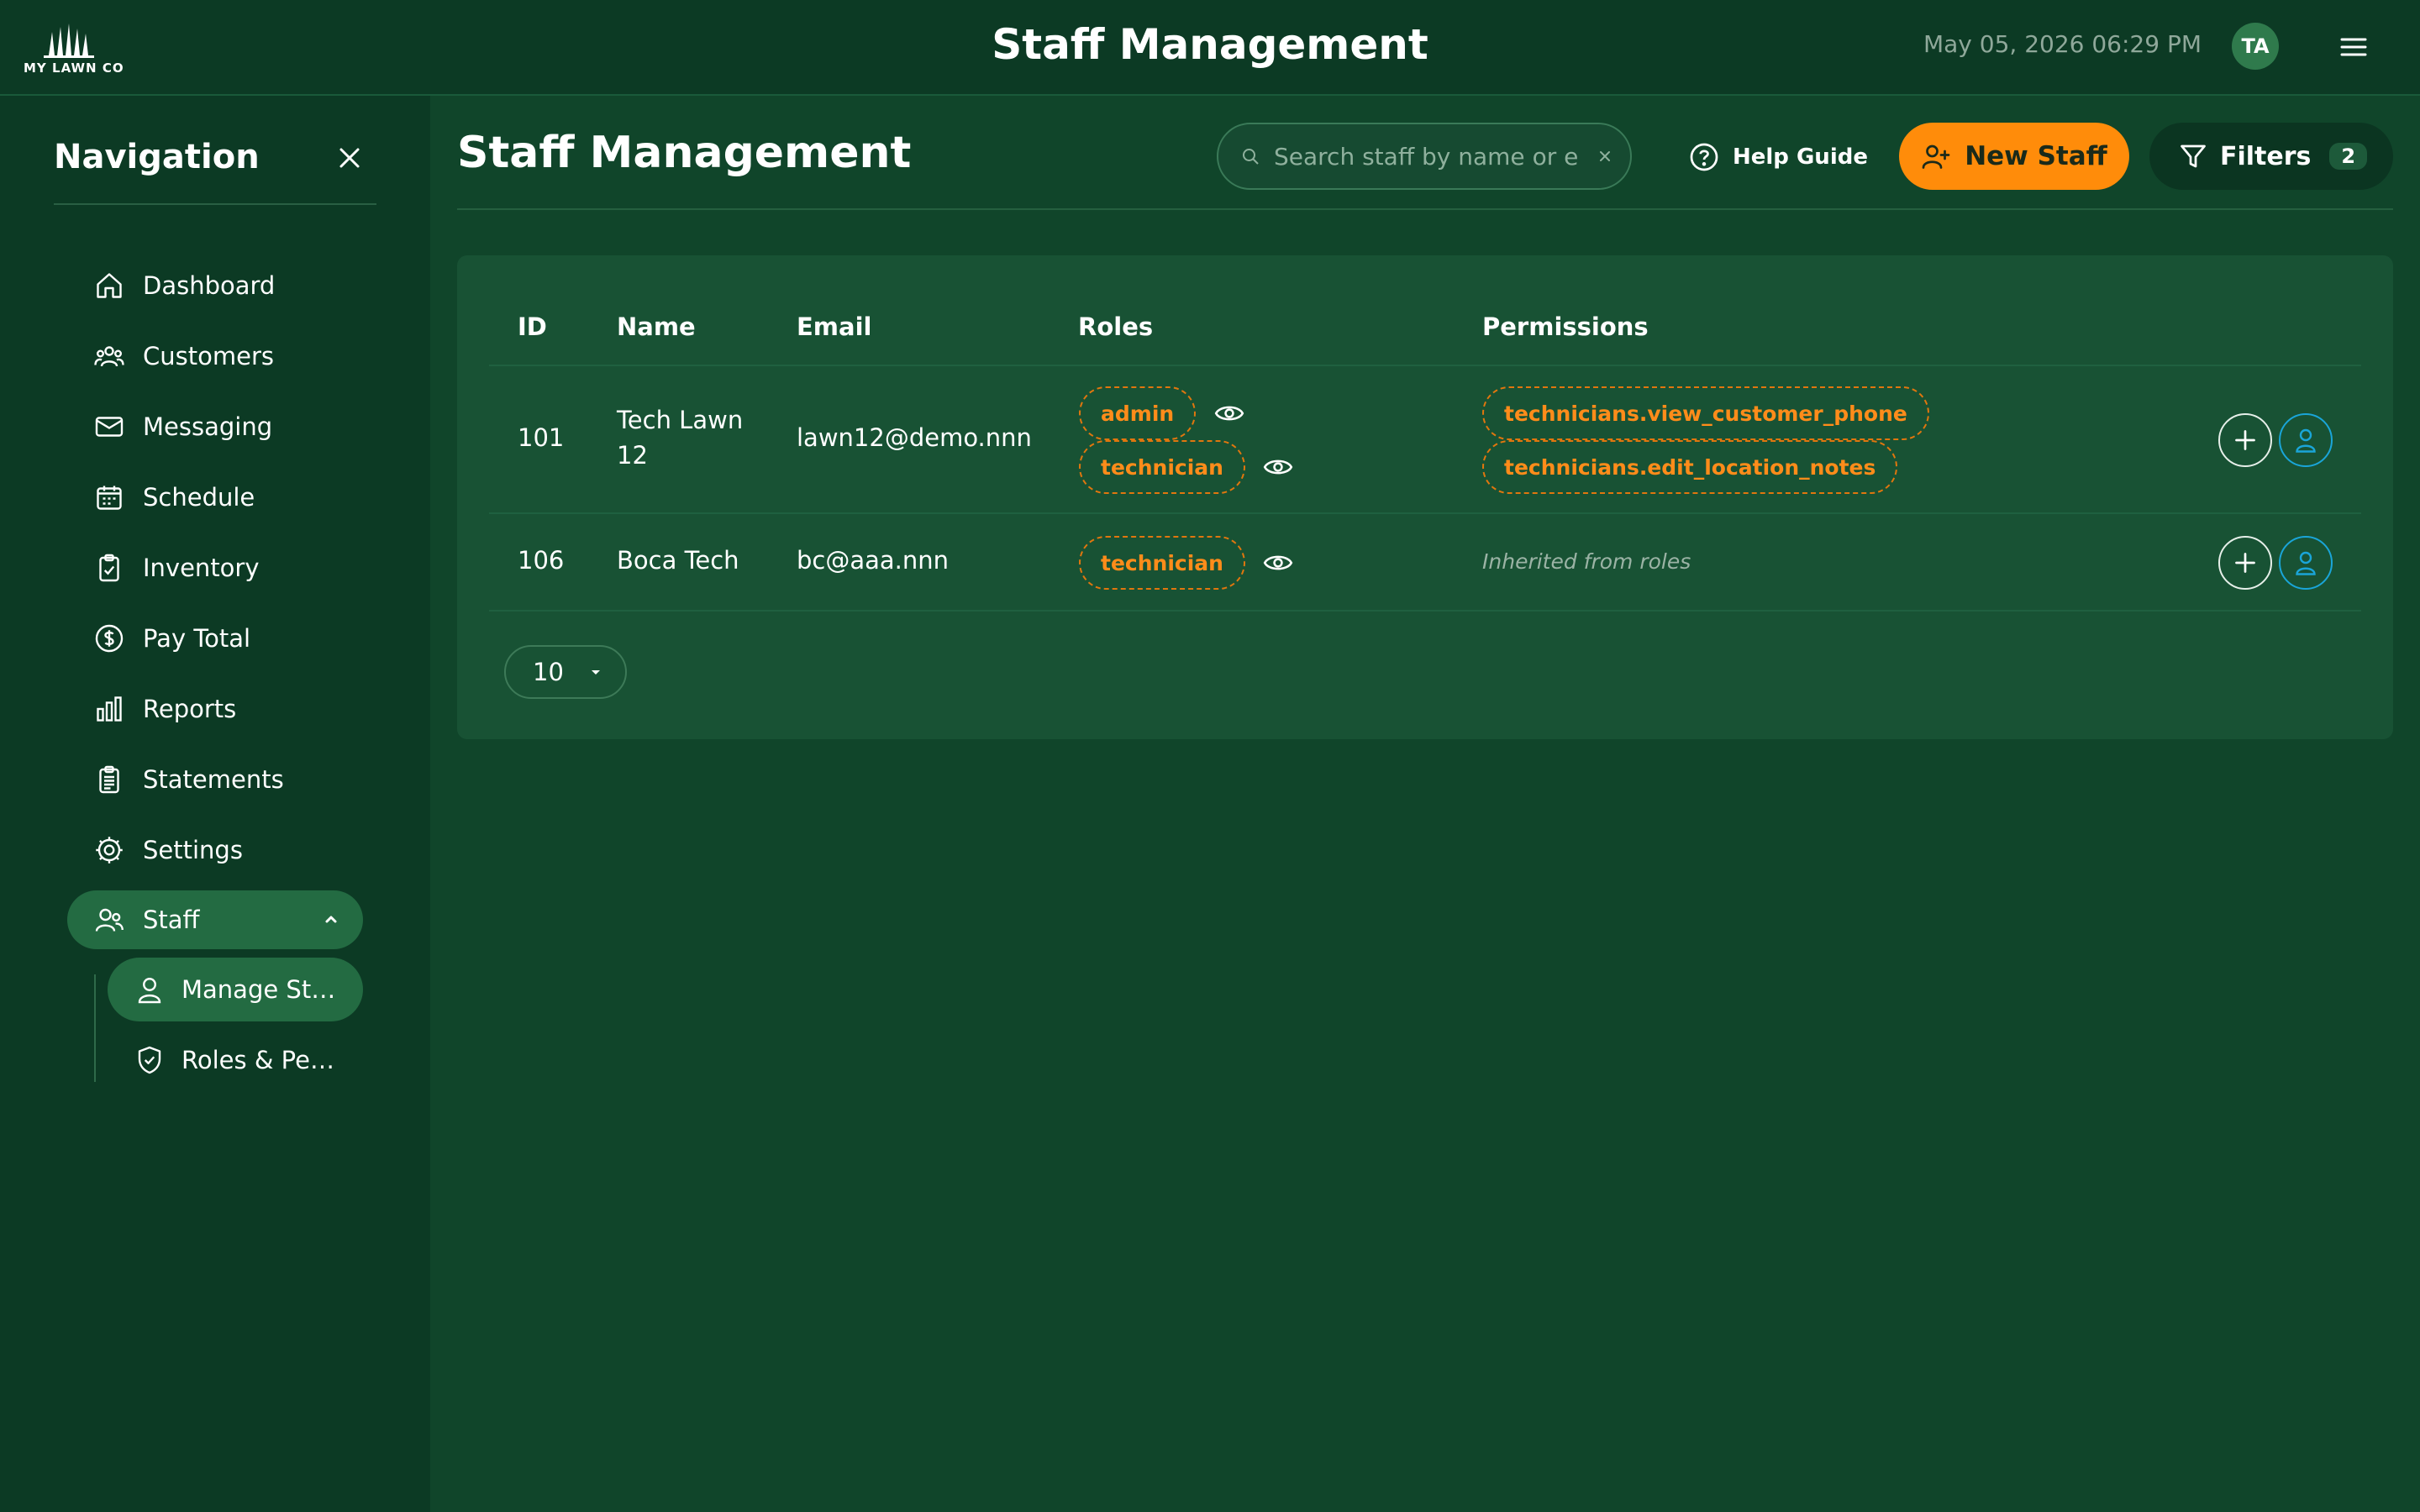  I want to click on add-user-icon, so click(1936, 156).